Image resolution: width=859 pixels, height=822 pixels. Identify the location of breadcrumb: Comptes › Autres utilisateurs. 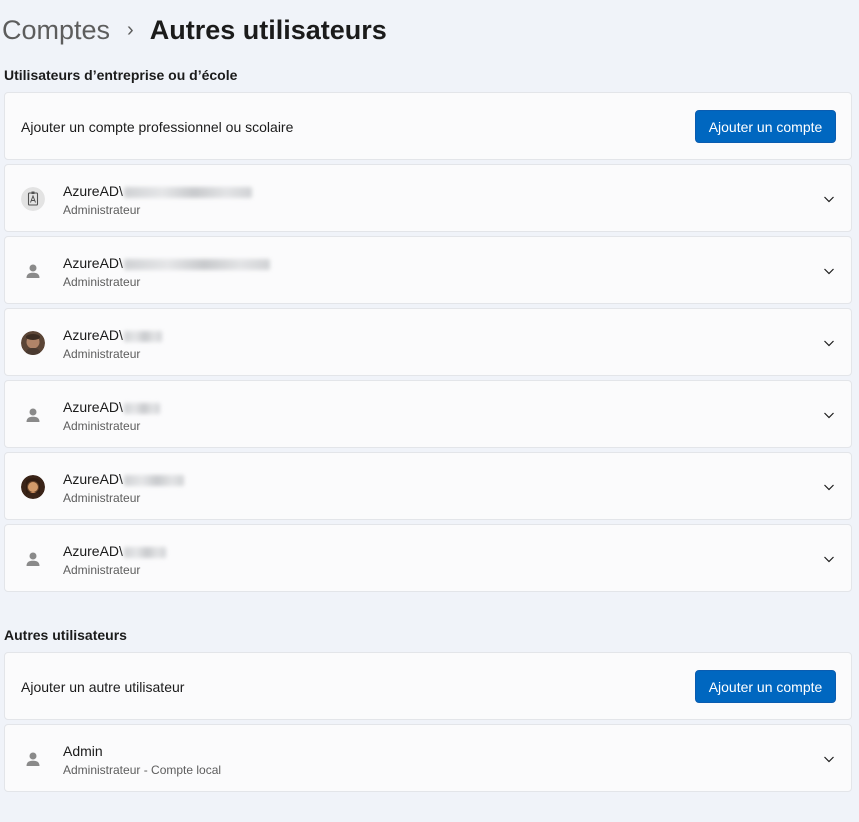
(194, 30).